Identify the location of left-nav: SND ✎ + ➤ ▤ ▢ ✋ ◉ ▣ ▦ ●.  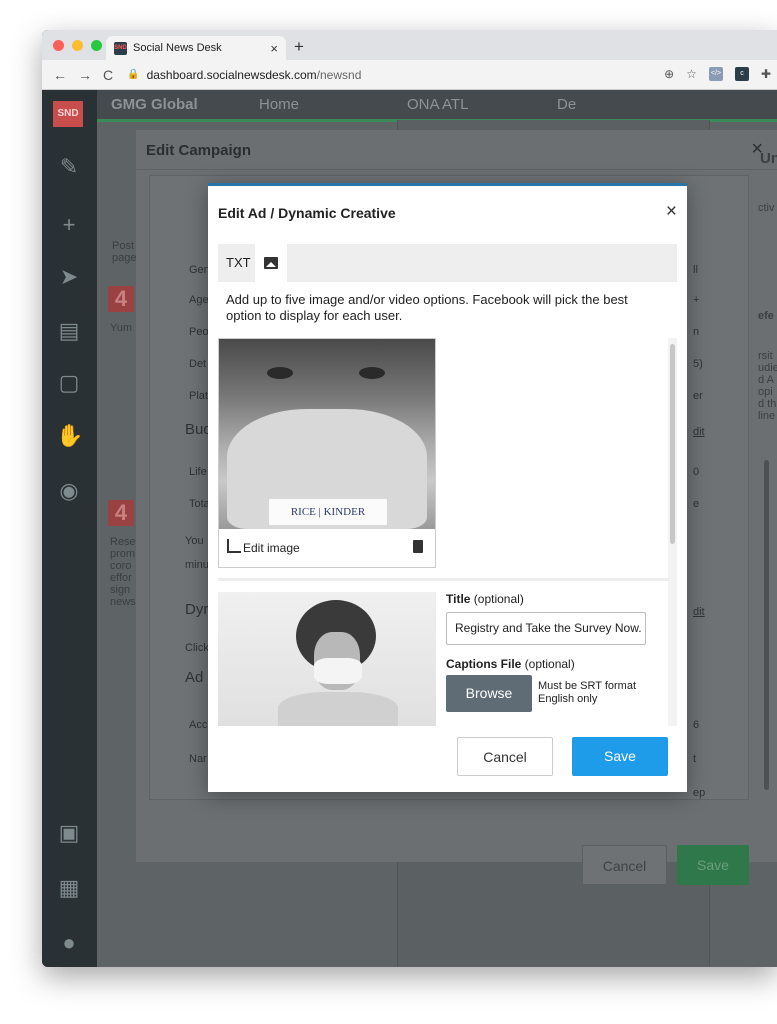
(69, 528).